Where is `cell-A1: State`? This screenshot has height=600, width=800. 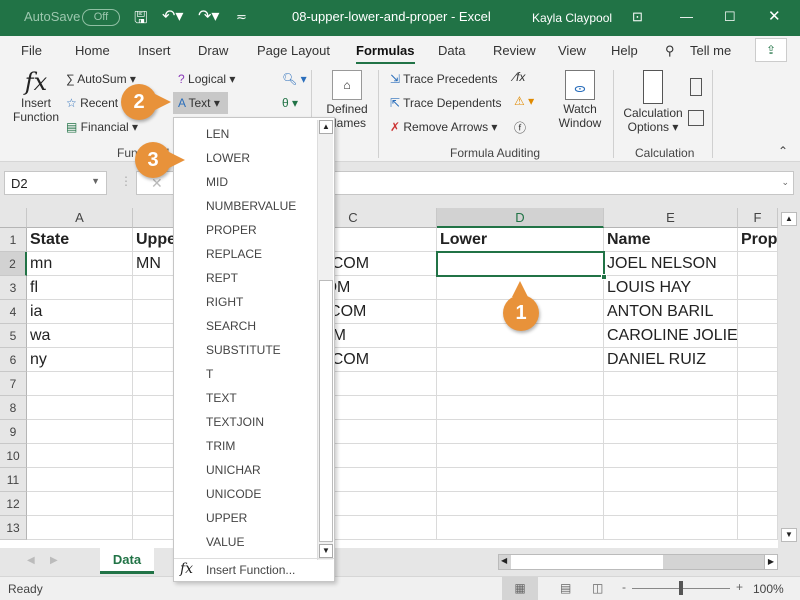 cell-A1: State is located at coordinates (80, 240).